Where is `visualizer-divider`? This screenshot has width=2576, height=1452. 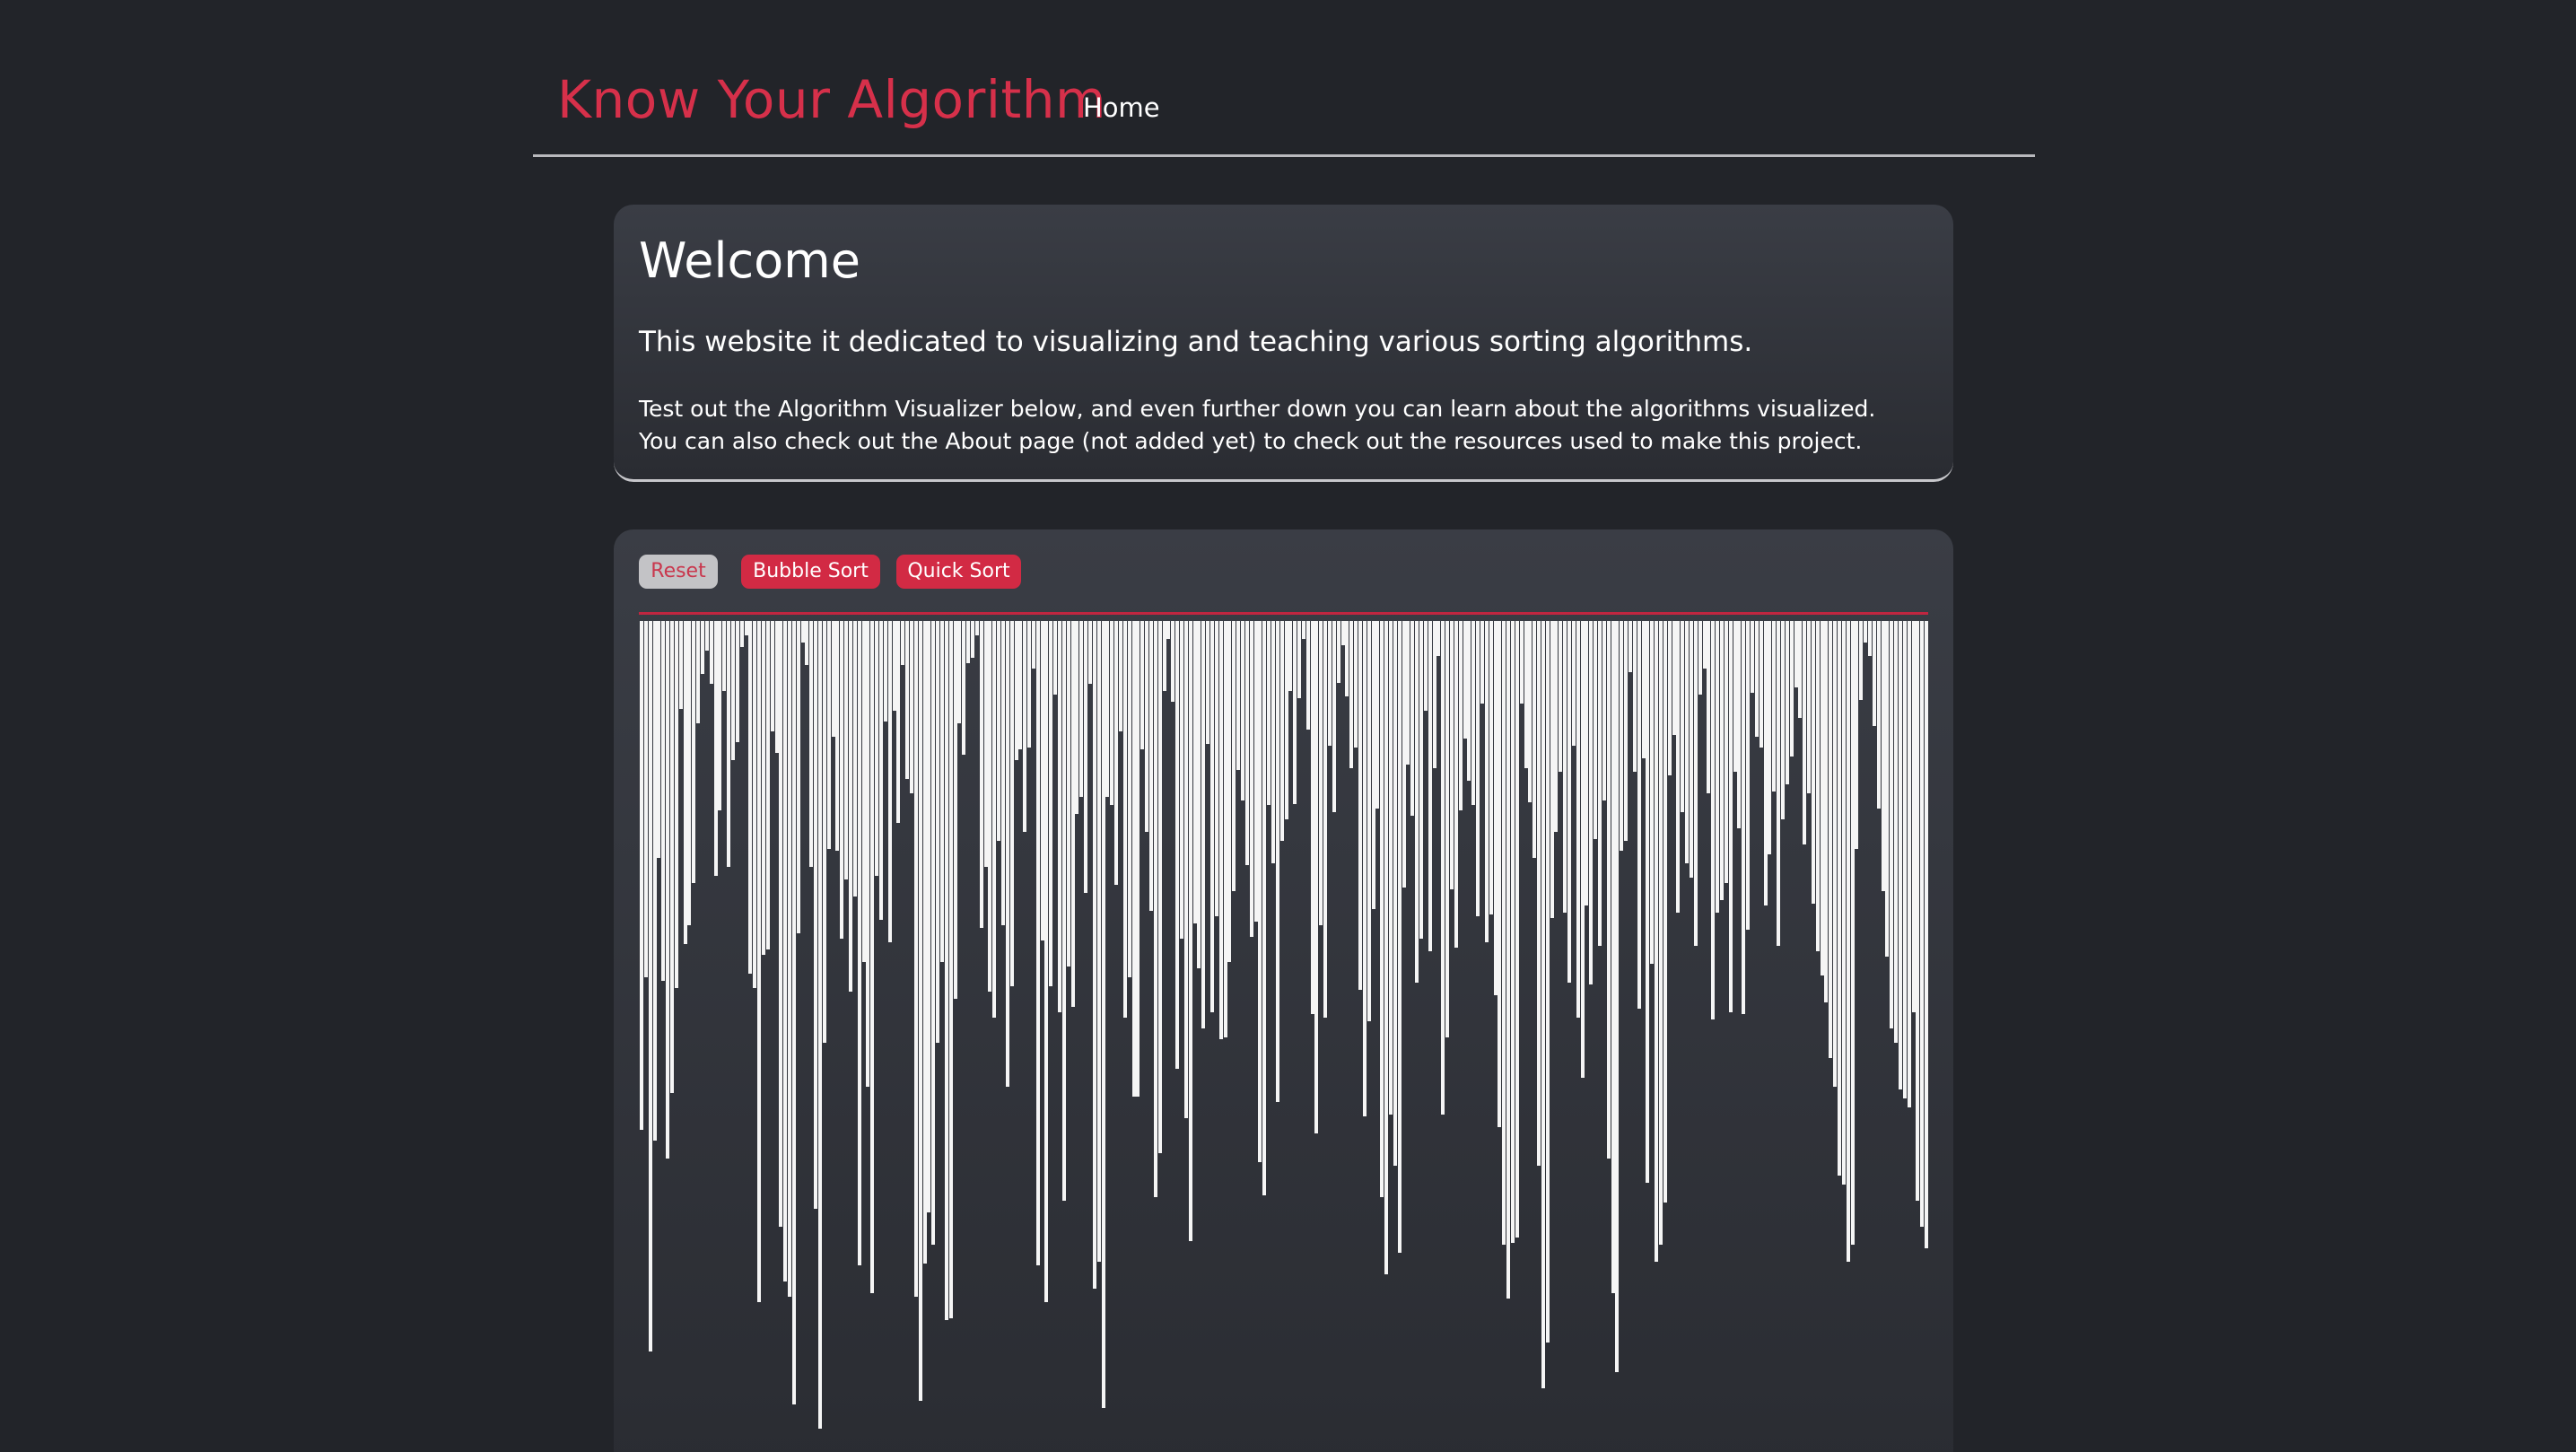
visualizer-divider is located at coordinates (1283, 613).